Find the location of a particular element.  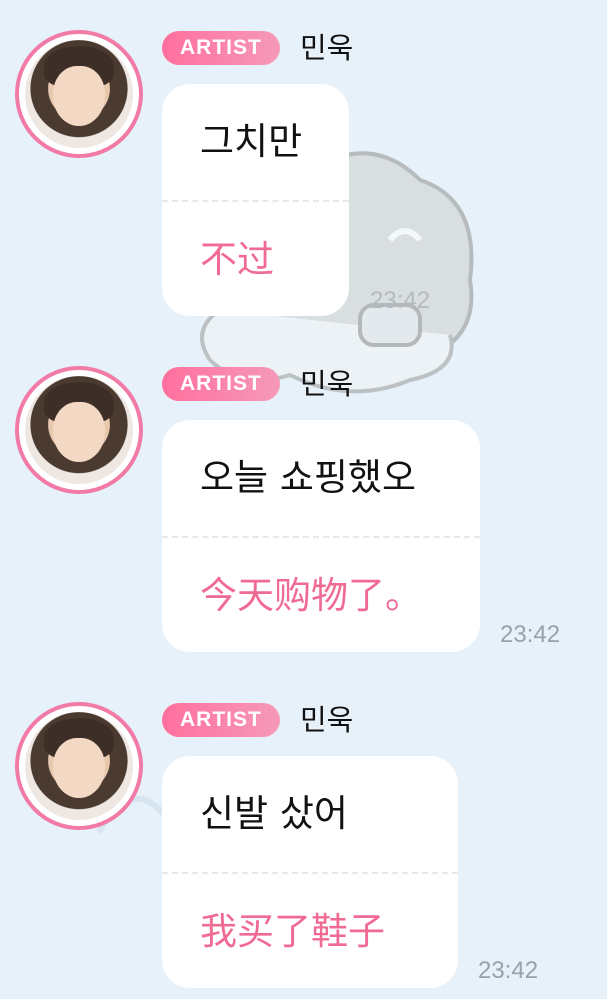

message-bubble: 오늘 쇼핑했오 今天购物了。 is located at coordinates (321, 536).